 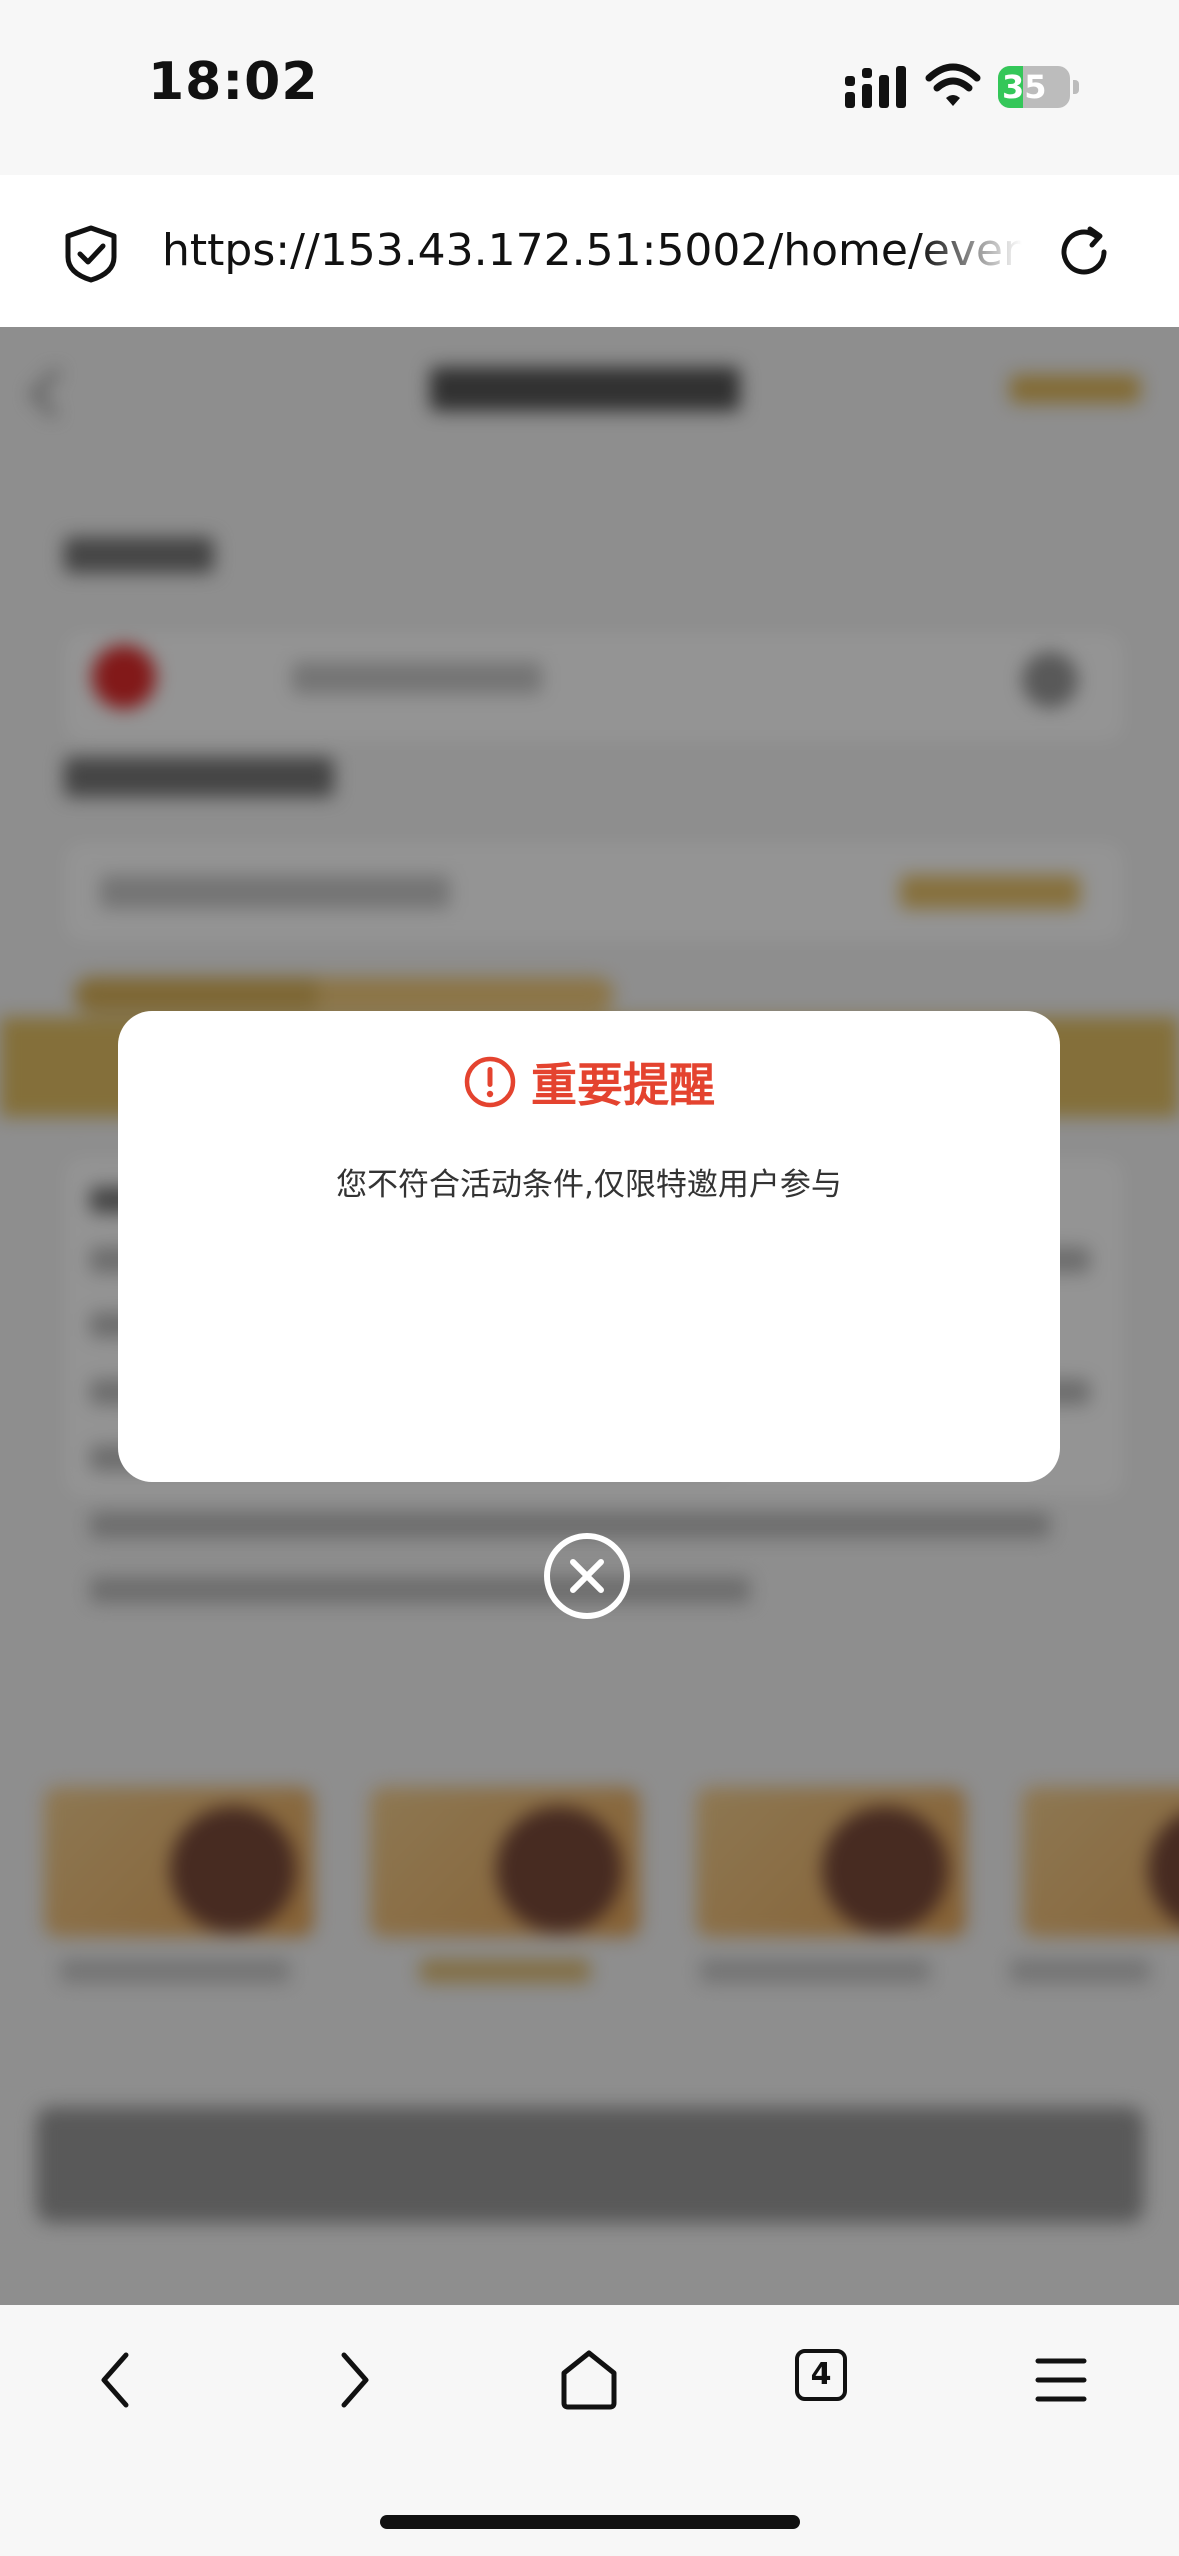 What do you see at coordinates (623, 1085) in the screenshot?
I see `dialog-title: 重要提醒` at bounding box center [623, 1085].